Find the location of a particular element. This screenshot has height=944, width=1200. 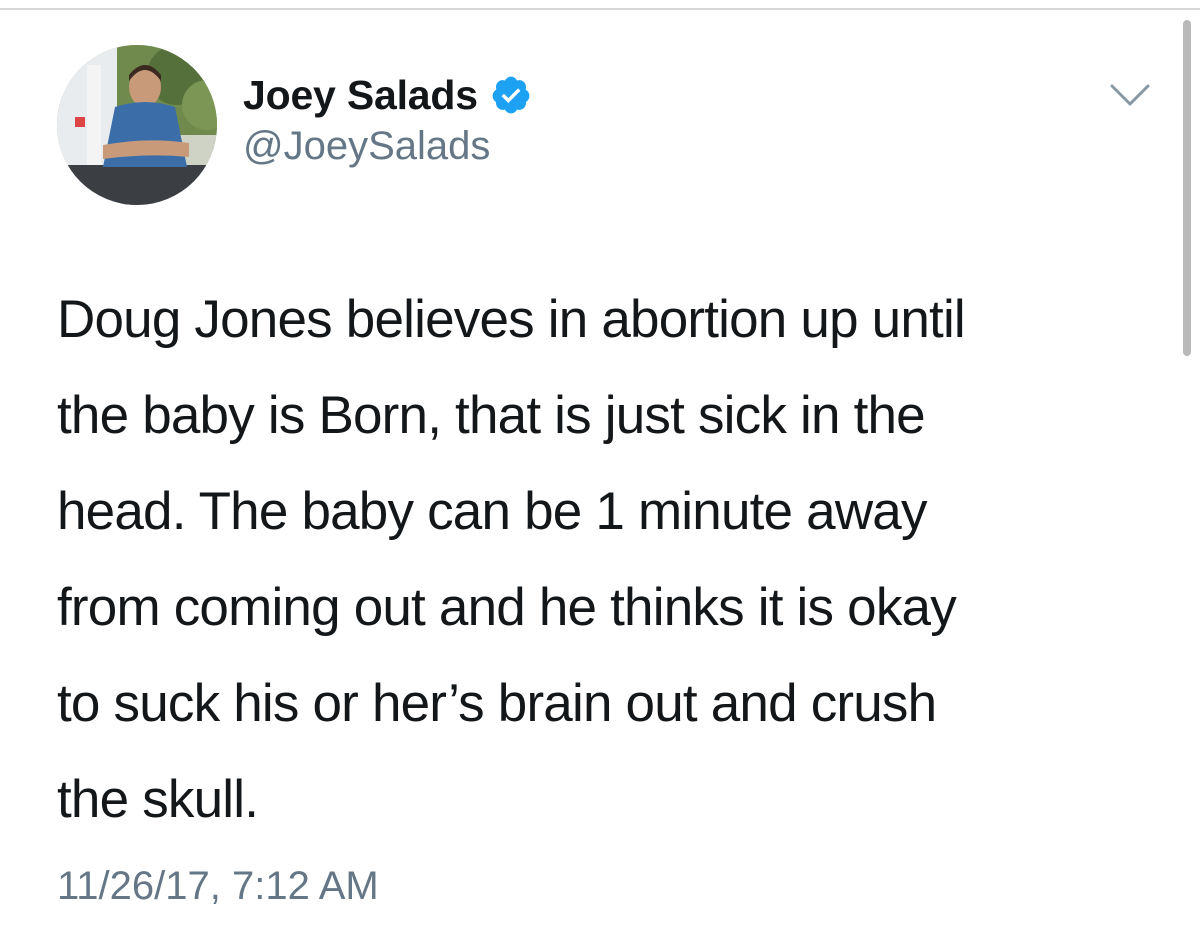

avatar-photo is located at coordinates (137, 125).